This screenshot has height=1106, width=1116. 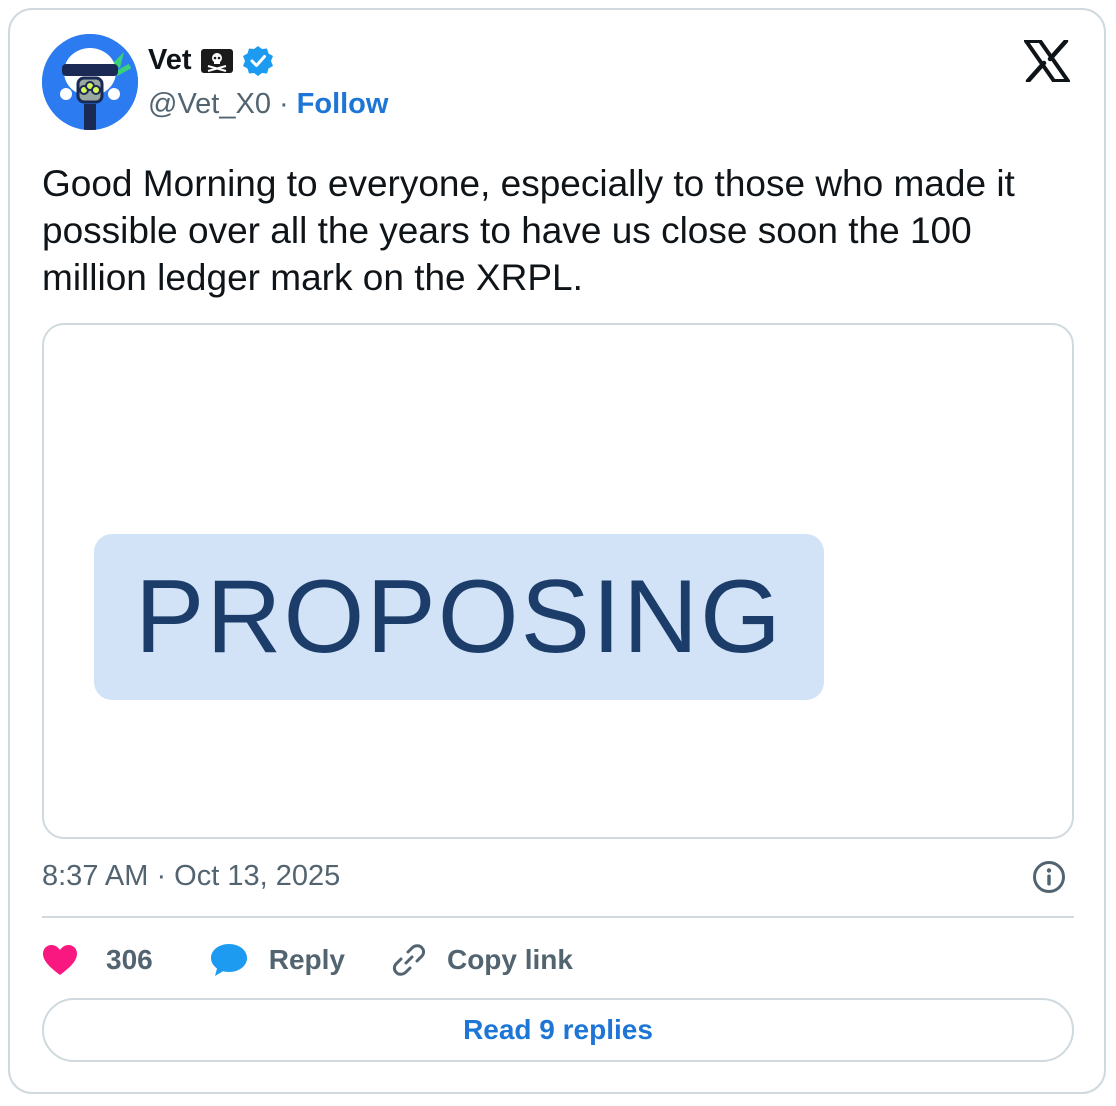 I want to click on read-replies-button: Read 9 replies, so click(x=558, y=1030).